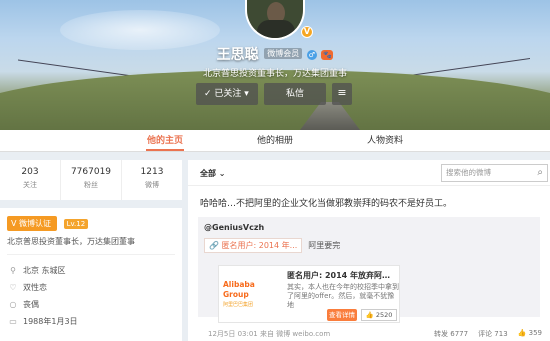  What do you see at coordinates (76, 224) in the screenshot?
I see `level-badge: Lv.12` at bounding box center [76, 224].